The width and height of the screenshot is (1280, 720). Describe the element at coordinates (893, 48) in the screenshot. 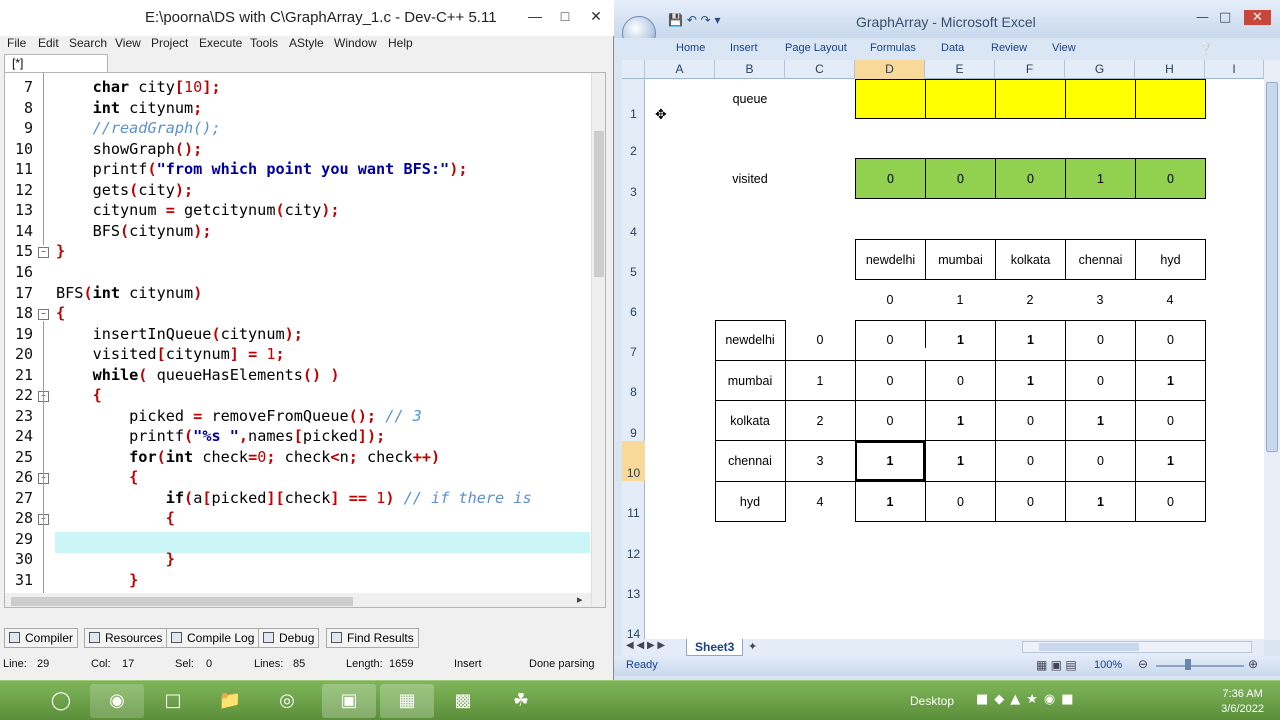

I see `ribbon-tab-formulas: Formulas` at that location.